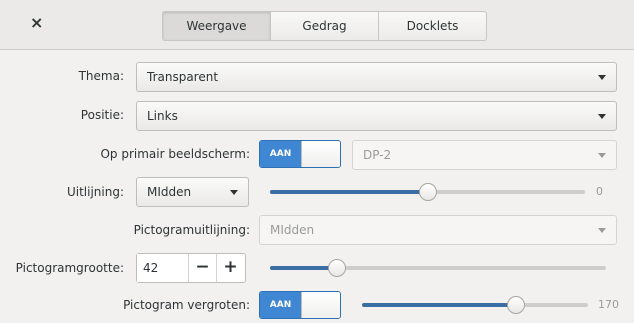 The width and height of the screenshot is (634, 323). What do you see at coordinates (202, 268) in the screenshot?
I see `decrement-button: −` at bounding box center [202, 268].